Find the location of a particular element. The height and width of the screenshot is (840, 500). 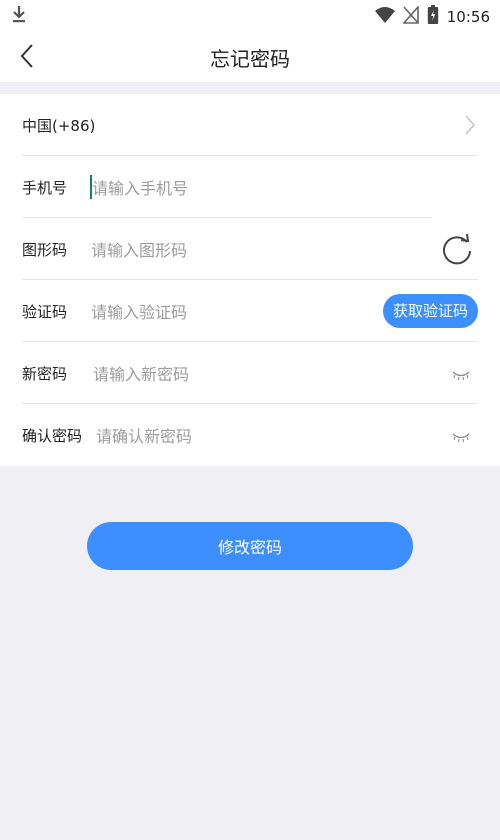

captcha-label: 图形码 is located at coordinates (45, 249).